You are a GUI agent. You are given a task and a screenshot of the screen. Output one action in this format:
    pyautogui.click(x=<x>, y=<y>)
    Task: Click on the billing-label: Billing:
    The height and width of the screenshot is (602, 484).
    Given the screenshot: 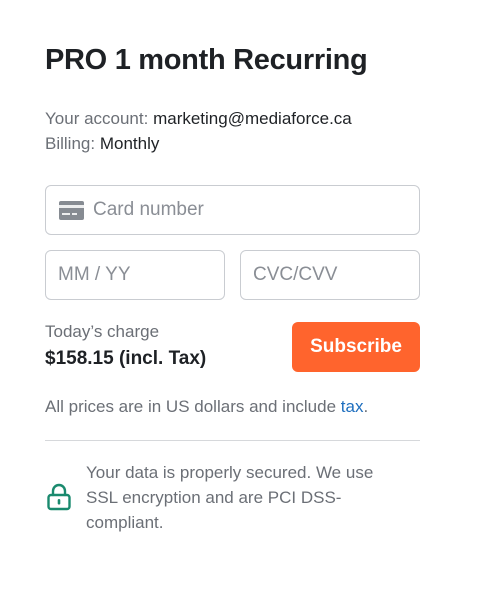 What is the action you would take?
    pyautogui.click(x=70, y=143)
    